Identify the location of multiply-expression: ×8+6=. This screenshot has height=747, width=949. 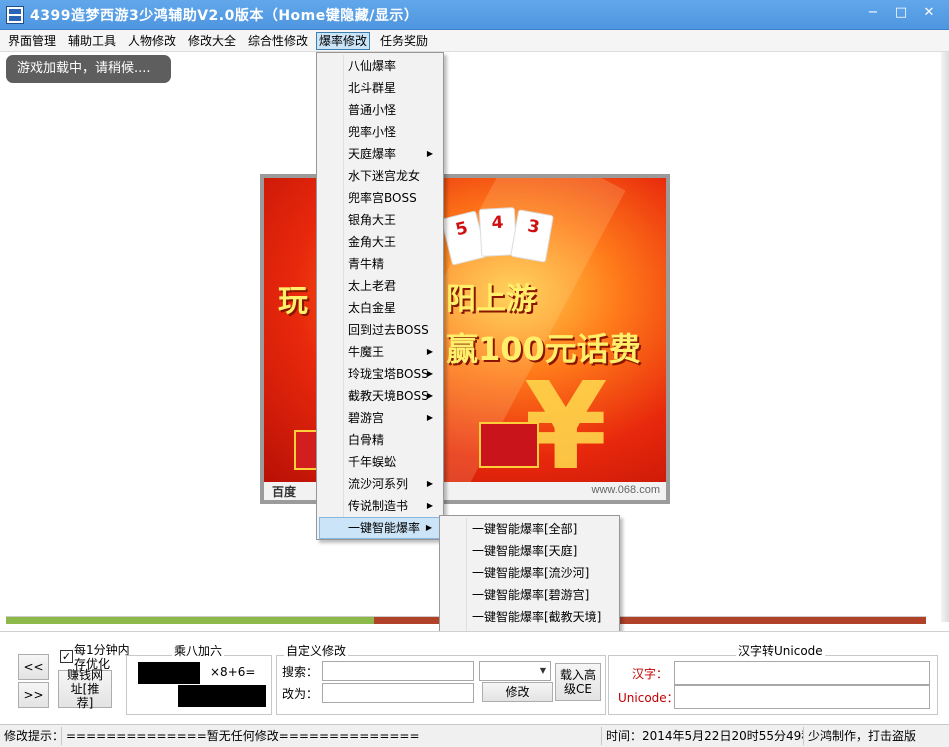
(233, 672).